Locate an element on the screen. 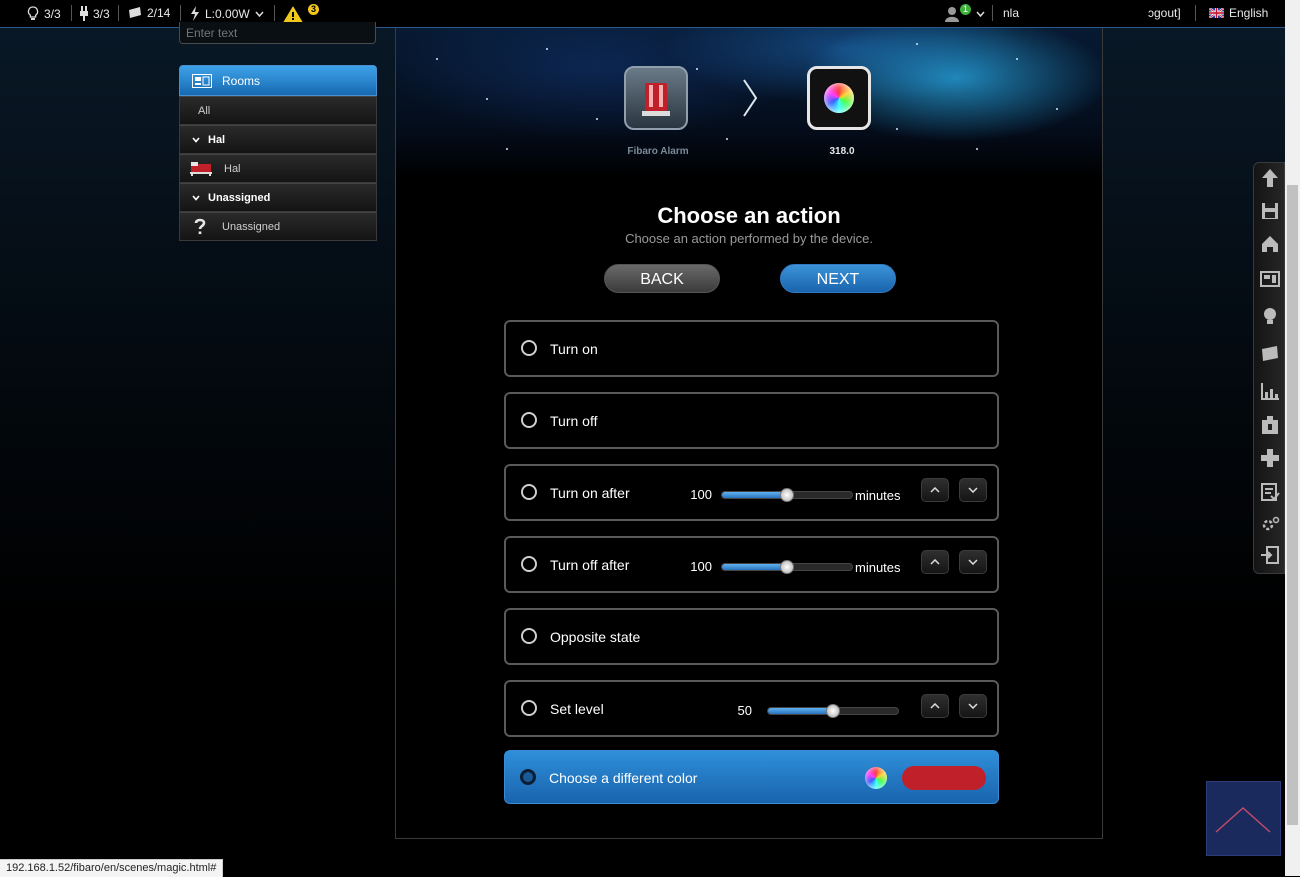 The image size is (1300, 877). plugin-icon is located at coordinates (1270, 425).